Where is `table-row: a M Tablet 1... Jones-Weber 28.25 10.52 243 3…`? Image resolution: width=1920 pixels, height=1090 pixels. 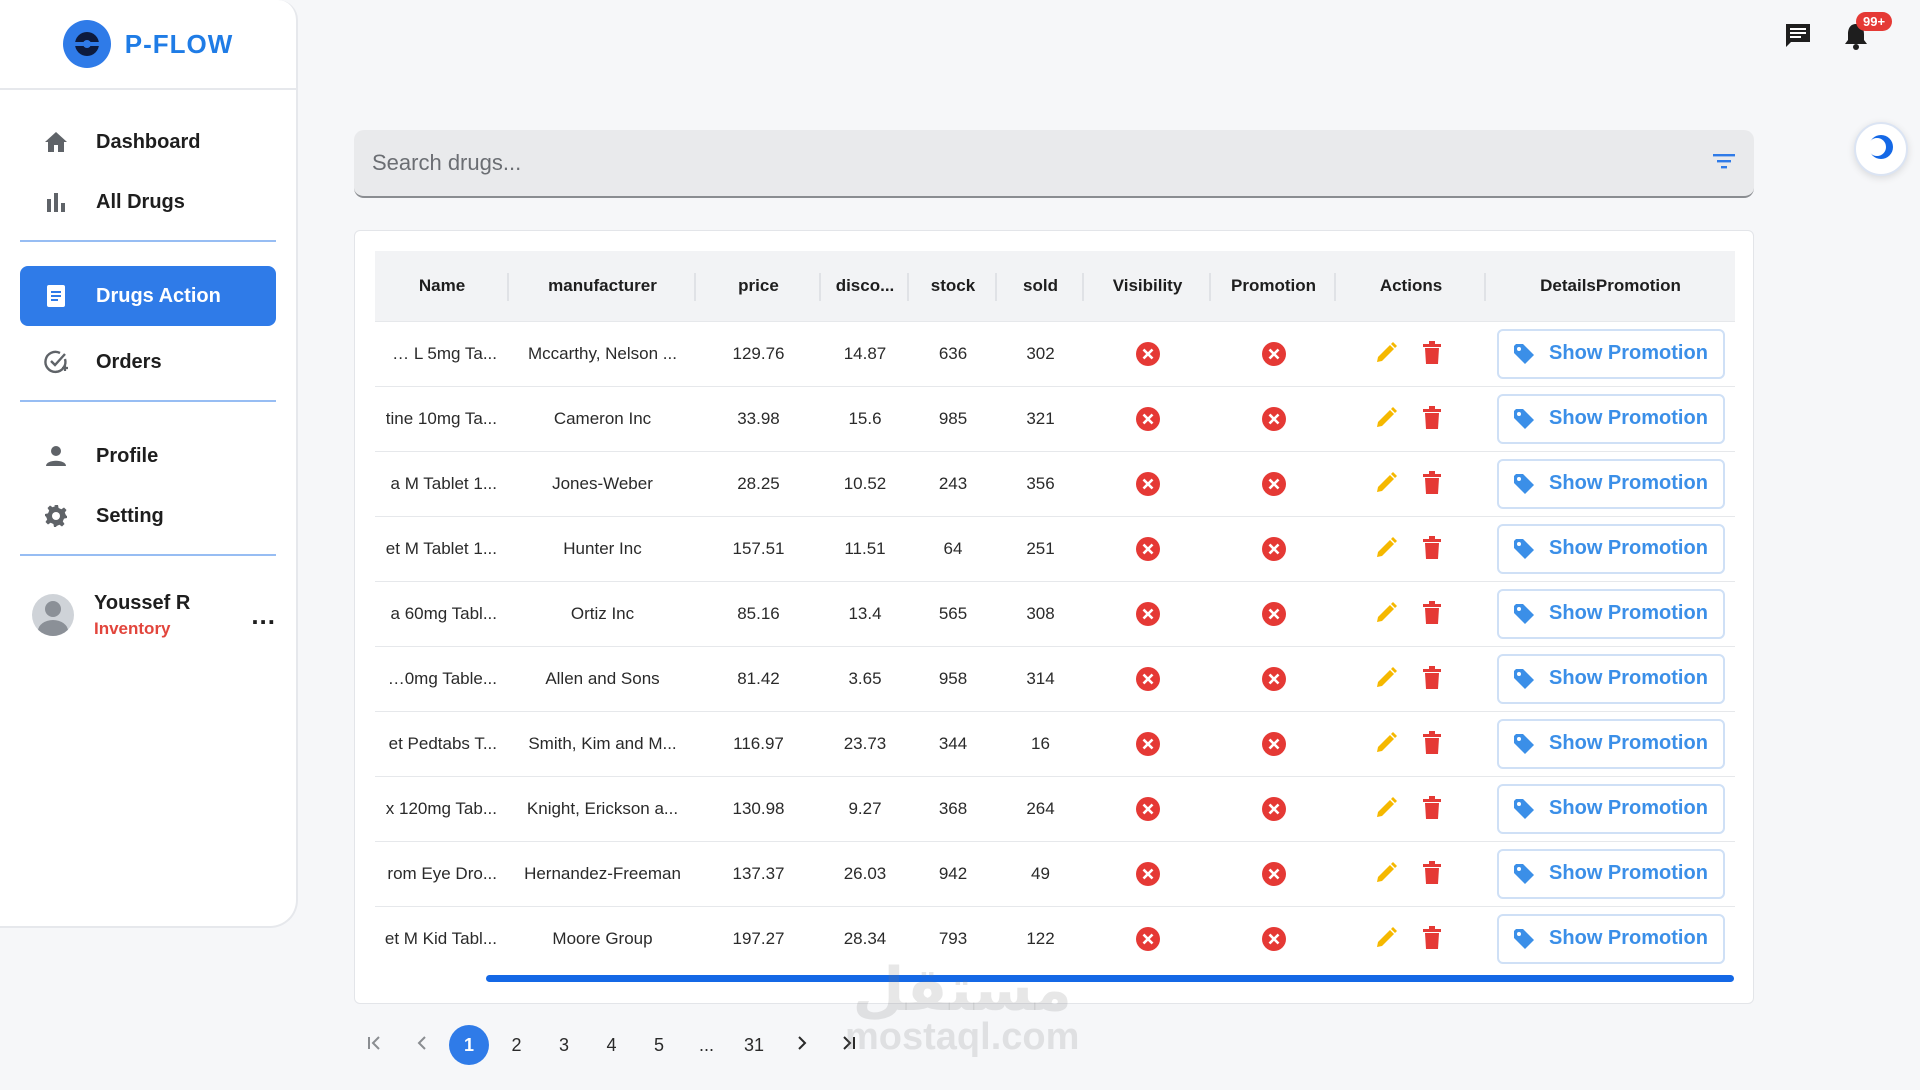 table-row: a M Tablet 1... Jones-Weber 28.25 10.52 243 3… is located at coordinates (1055, 483).